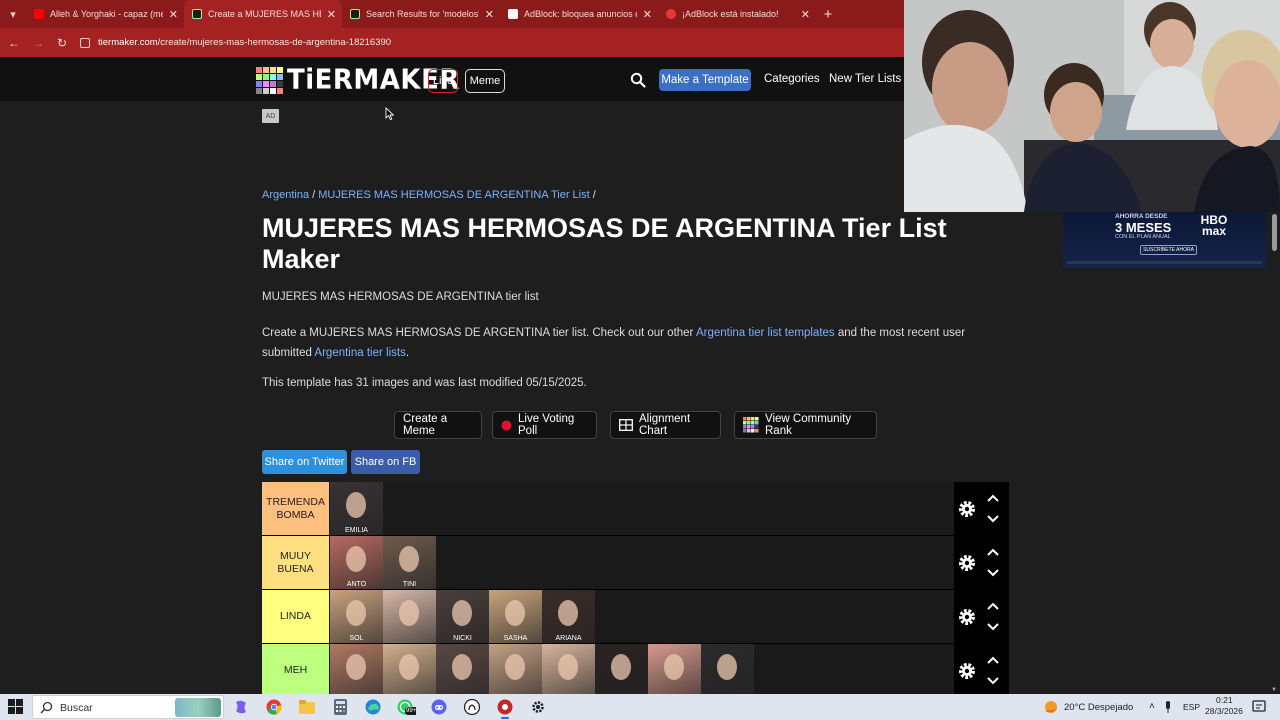 The height and width of the screenshot is (720, 1280). What do you see at coordinates (1168, 707) in the screenshot?
I see `microphone-icon` at bounding box center [1168, 707].